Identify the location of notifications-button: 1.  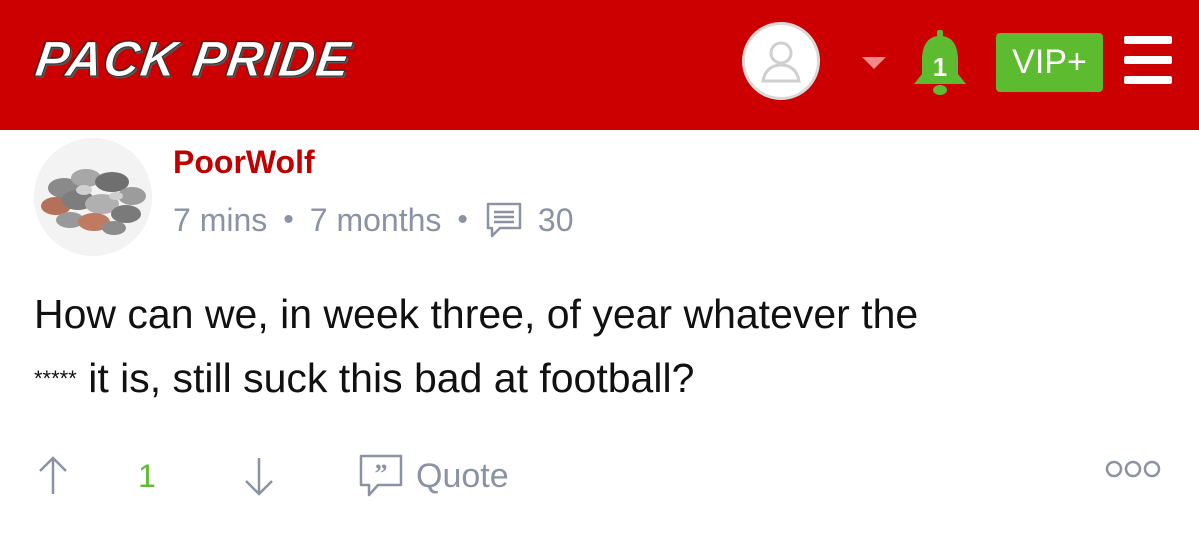
(940, 63).